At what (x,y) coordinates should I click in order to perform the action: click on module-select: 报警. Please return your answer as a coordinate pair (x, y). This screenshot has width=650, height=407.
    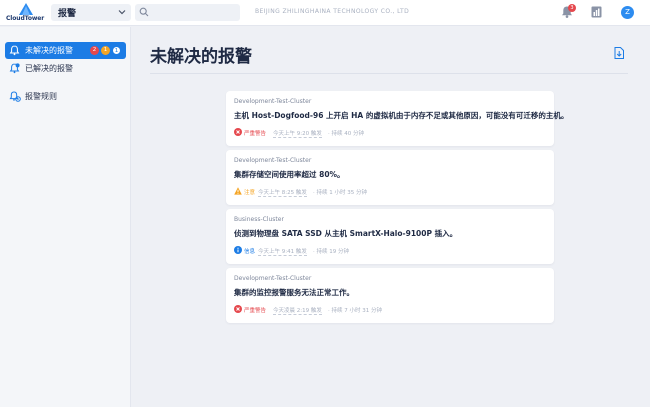
    Looking at the image, I should click on (91, 12).